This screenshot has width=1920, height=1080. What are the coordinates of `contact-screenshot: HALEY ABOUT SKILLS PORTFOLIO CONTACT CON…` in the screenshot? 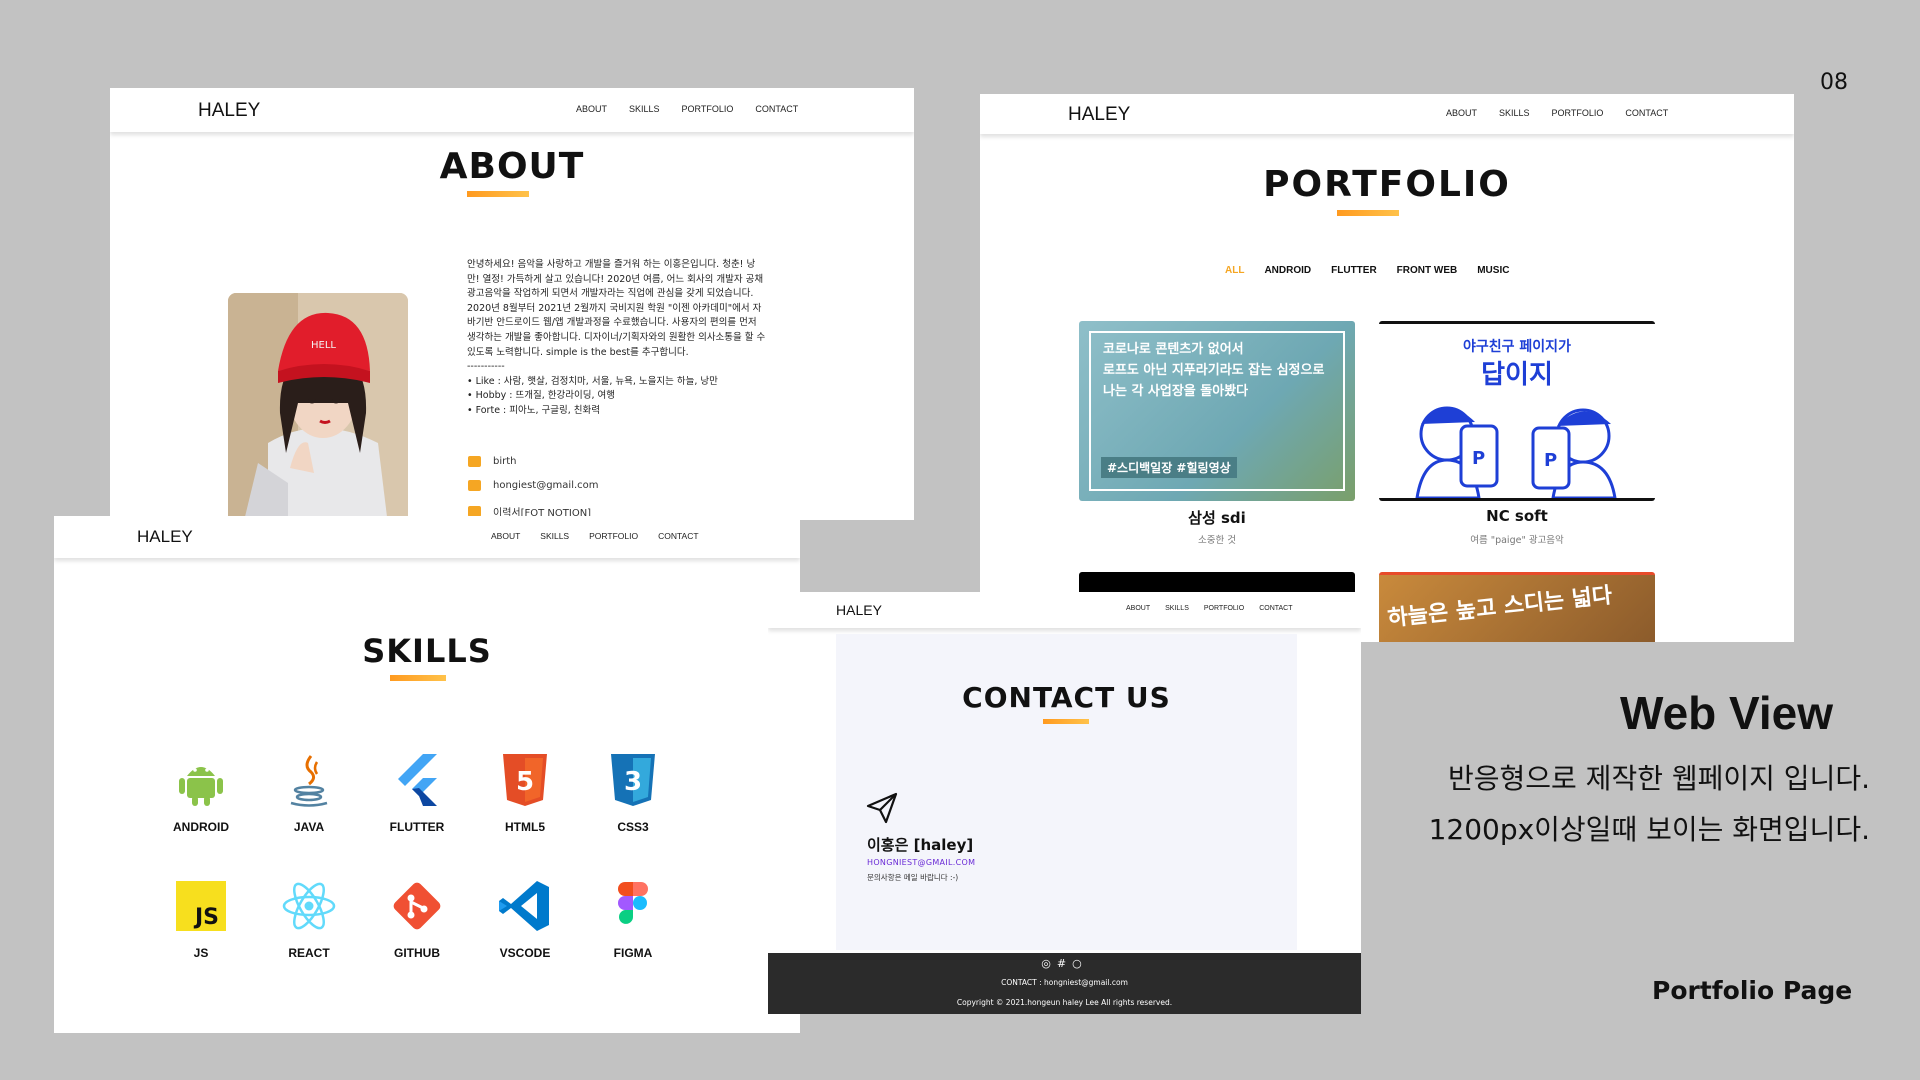 It's located at (1064, 803).